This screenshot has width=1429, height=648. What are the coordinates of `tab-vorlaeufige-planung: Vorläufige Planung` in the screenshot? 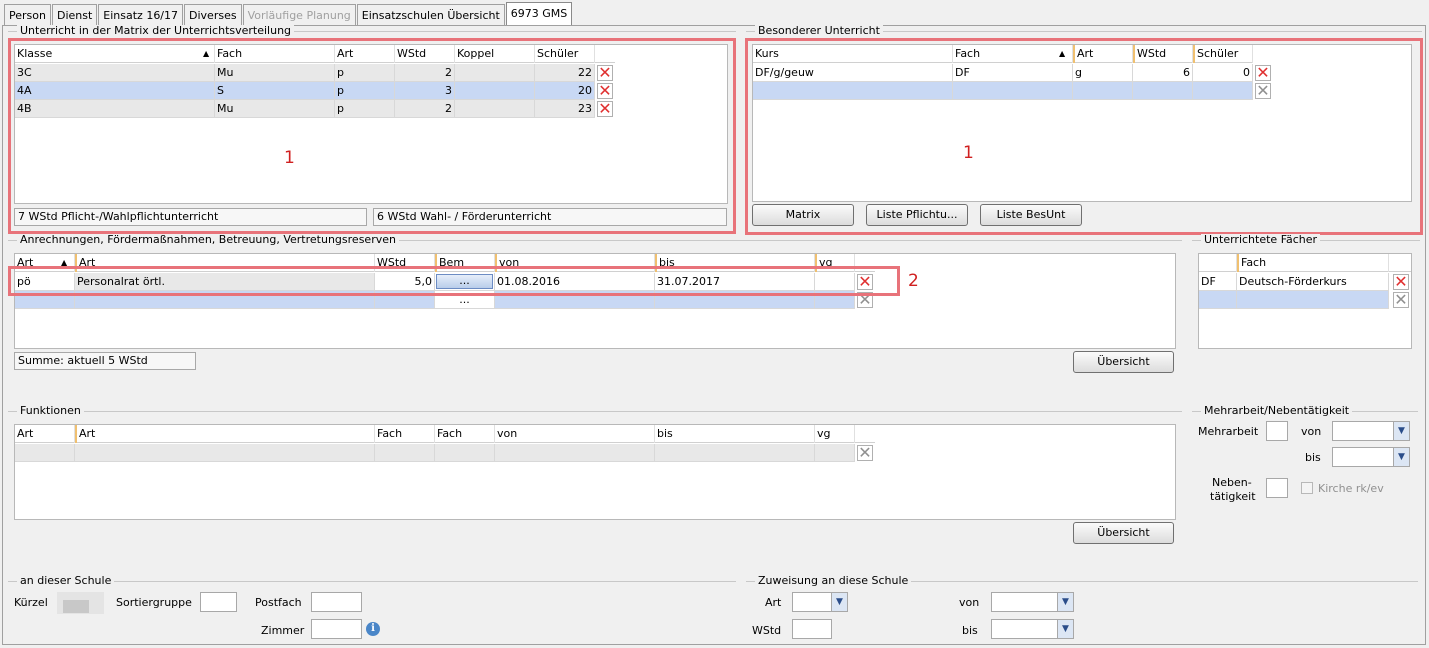 It's located at (299, 15).